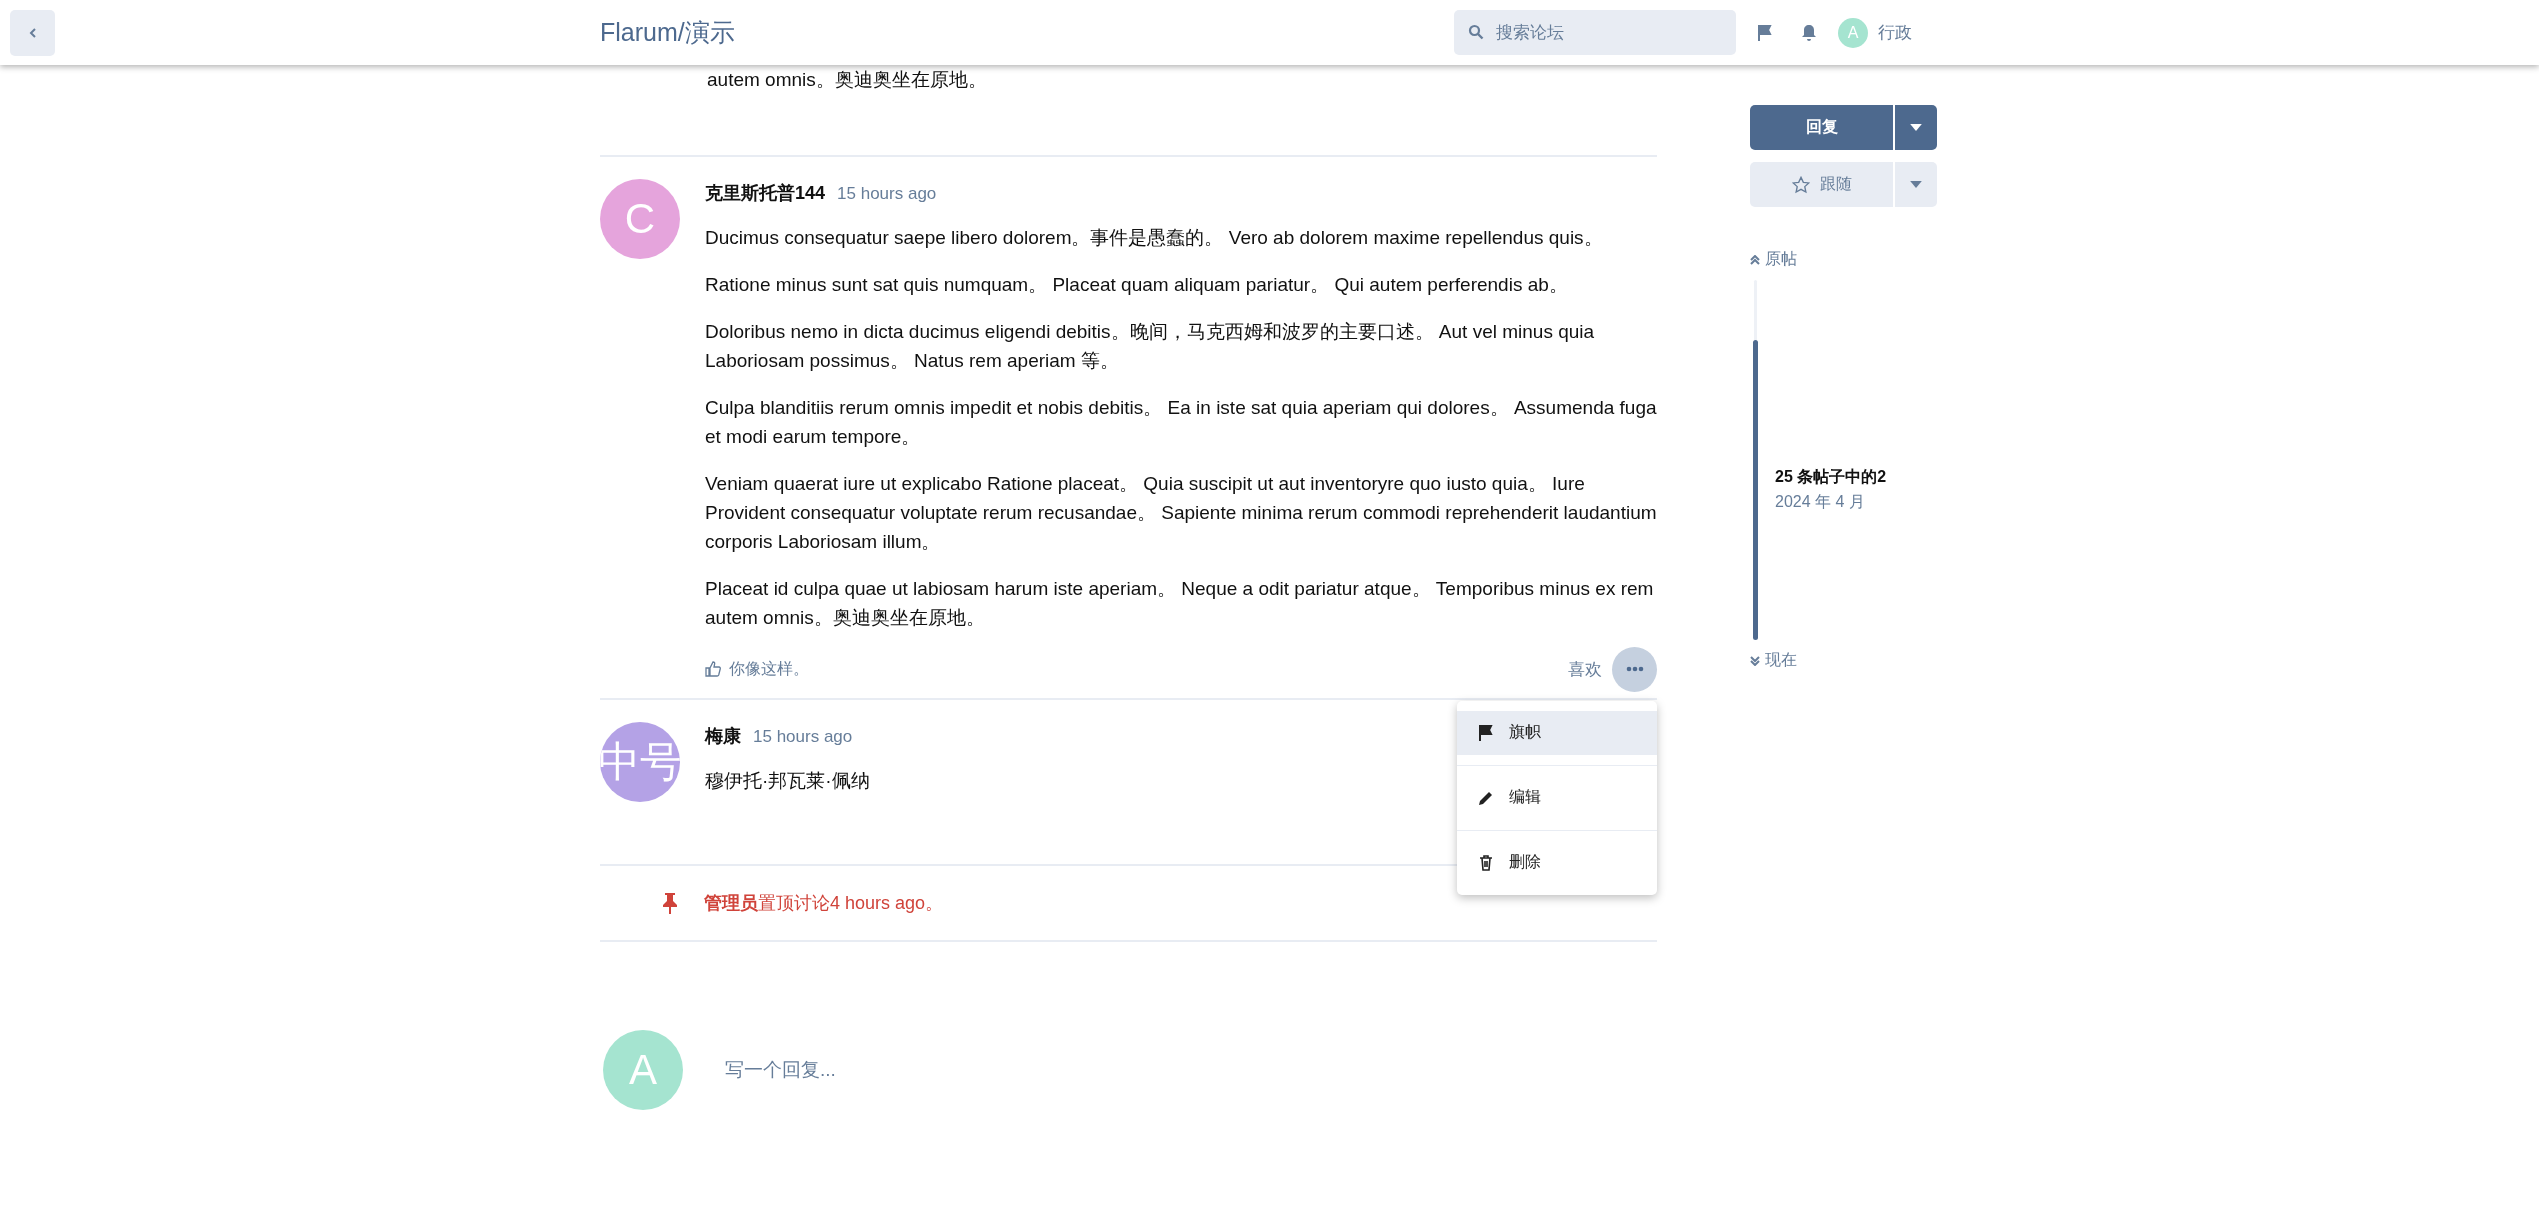 This screenshot has height=1226, width=2539. I want to click on trash-icon, so click(1486, 862).